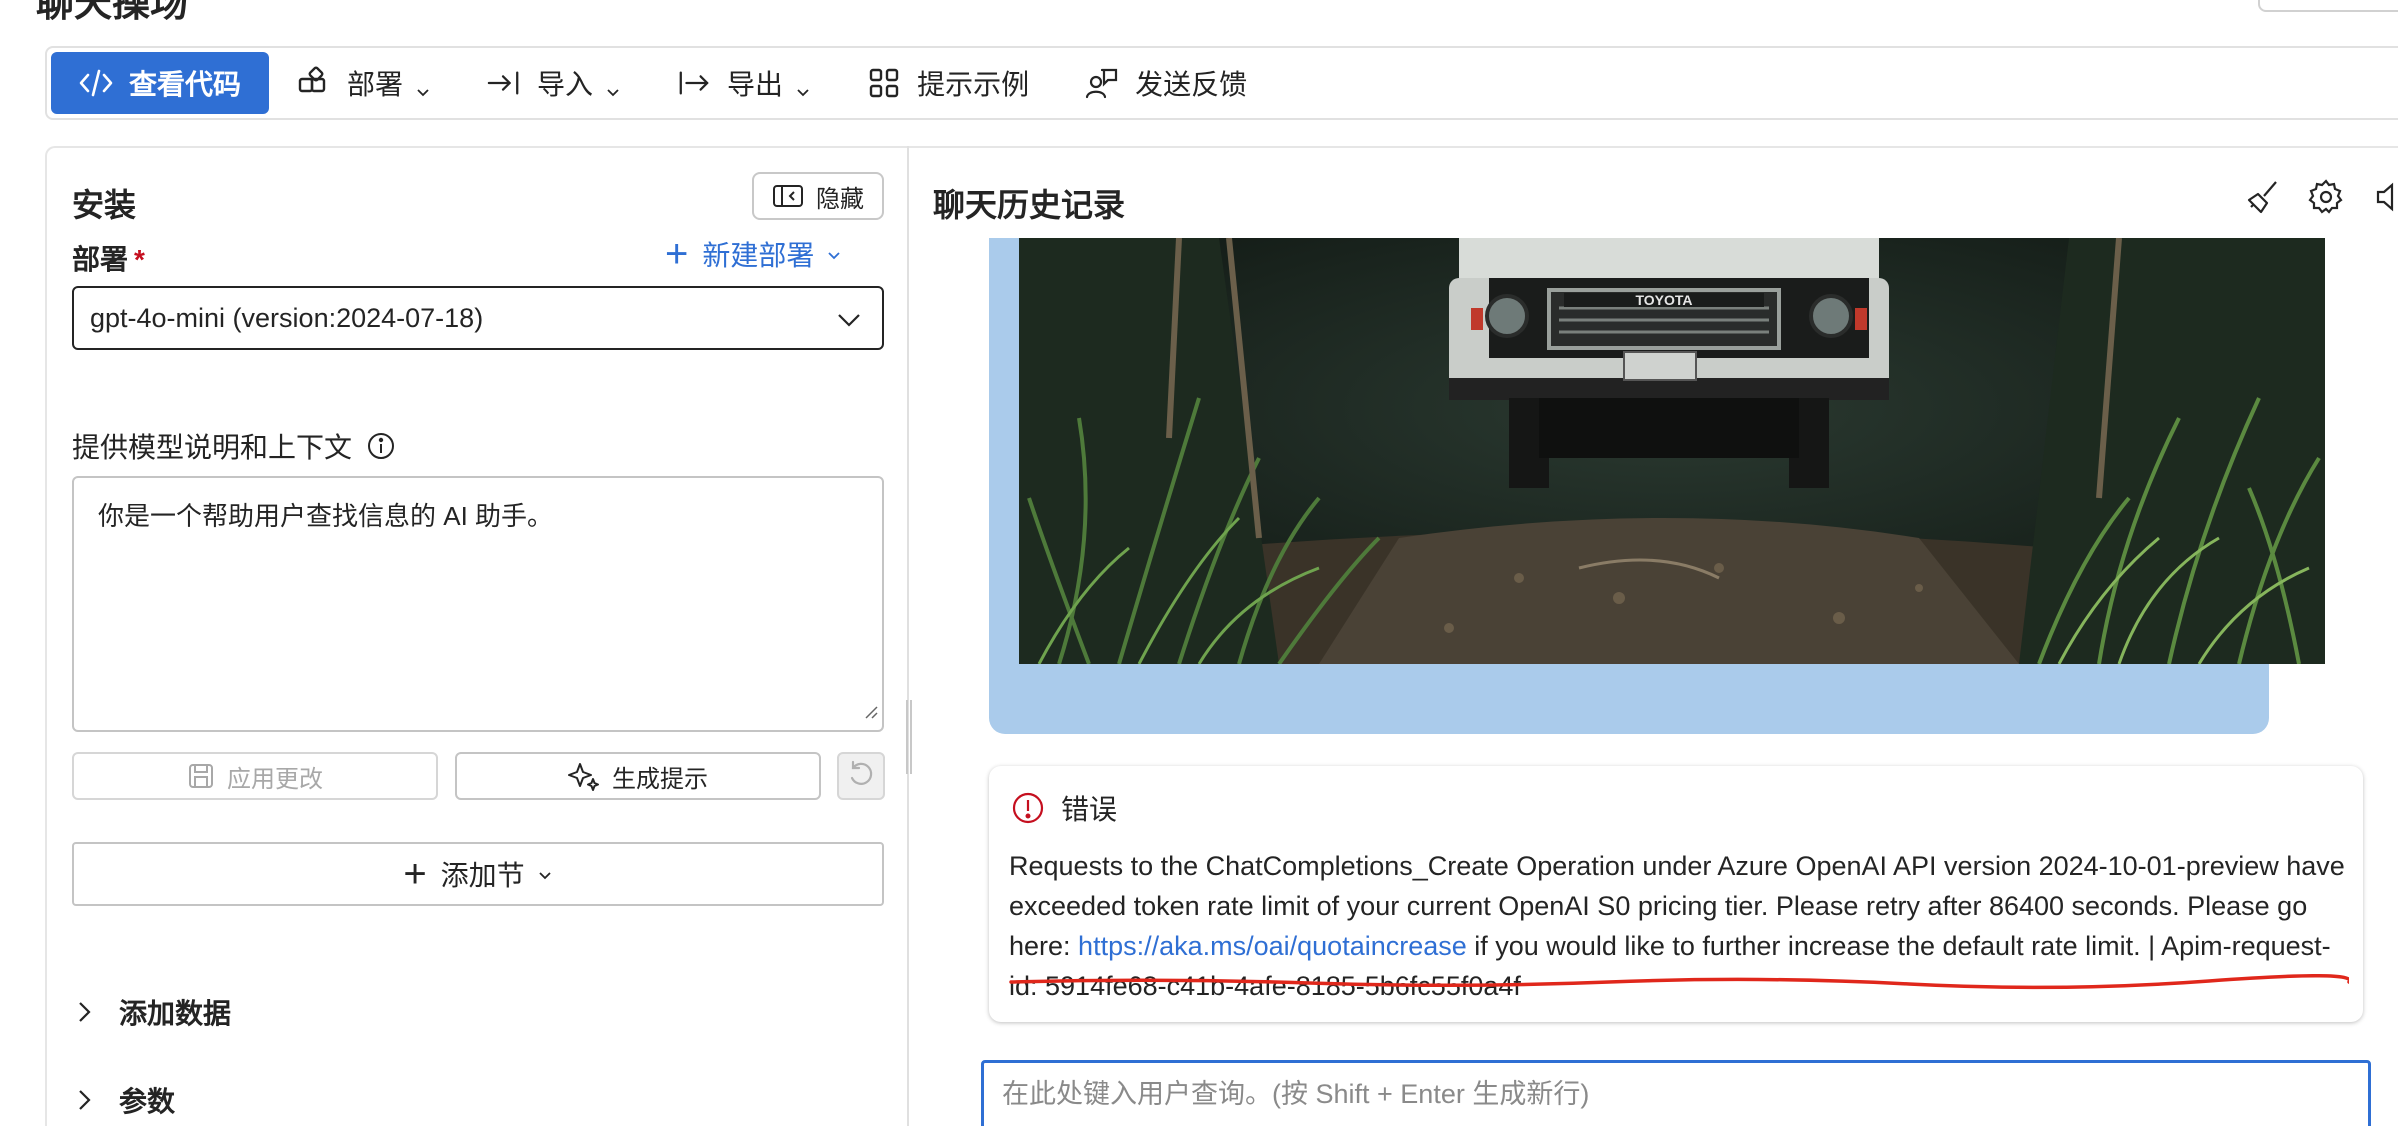 The height and width of the screenshot is (1126, 2398). I want to click on error-title: 错误, so click(1089, 809).